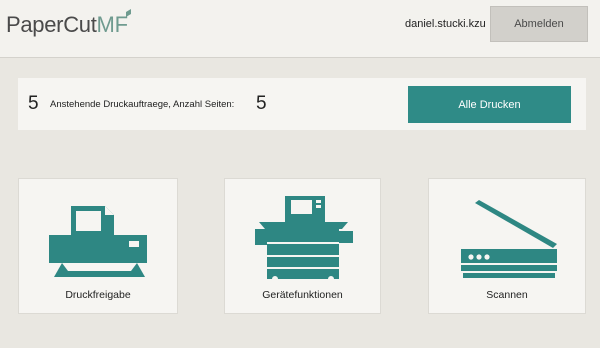 This screenshot has height=348, width=600. I want to click on scanner-icon, so click(509, 239).